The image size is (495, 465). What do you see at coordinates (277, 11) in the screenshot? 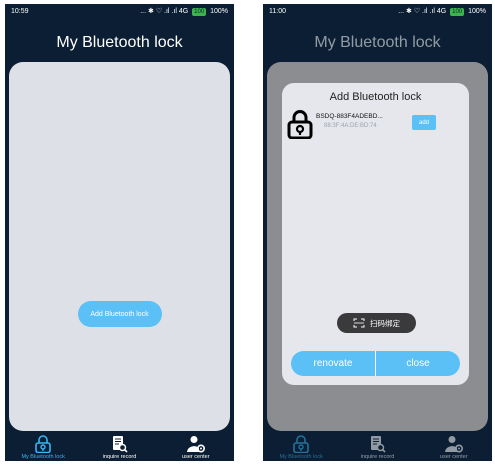
I see `status-time: 11:00` at bounding box center [277, 11].